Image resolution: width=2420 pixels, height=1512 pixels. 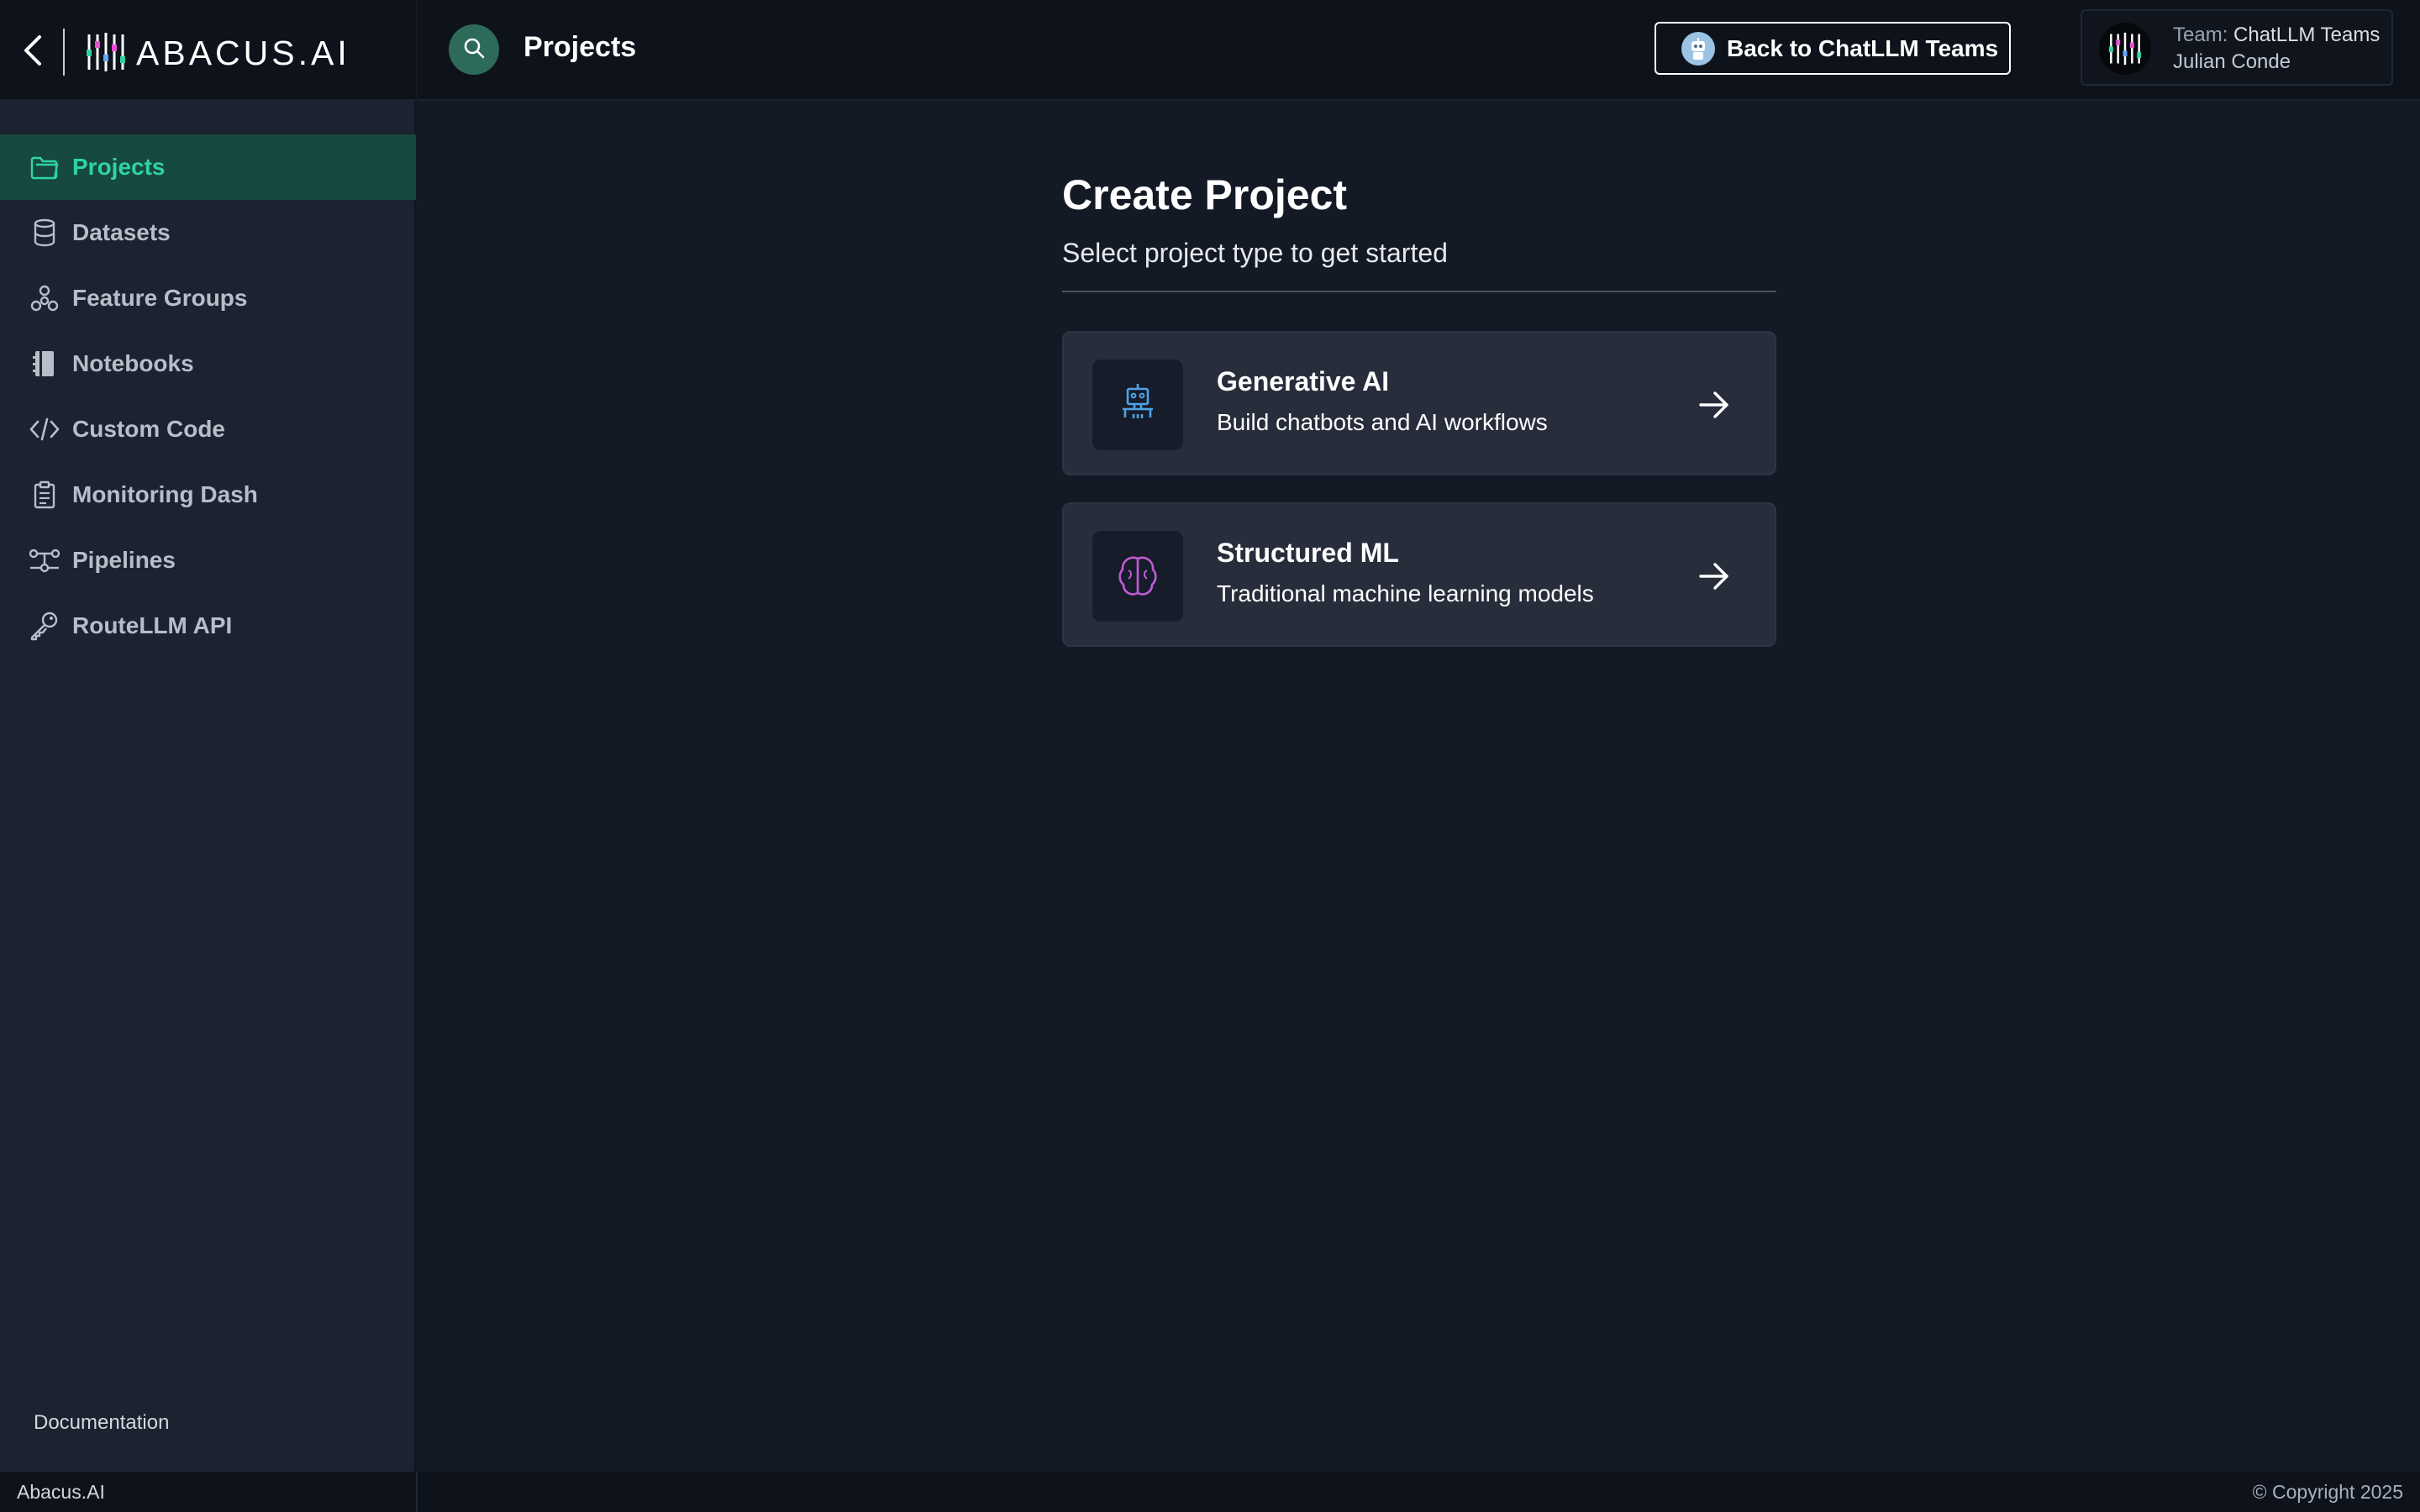 I want to click on back-to-chatllm-button: Back to ChatLLM Teams, so click(x=1833, y=48).